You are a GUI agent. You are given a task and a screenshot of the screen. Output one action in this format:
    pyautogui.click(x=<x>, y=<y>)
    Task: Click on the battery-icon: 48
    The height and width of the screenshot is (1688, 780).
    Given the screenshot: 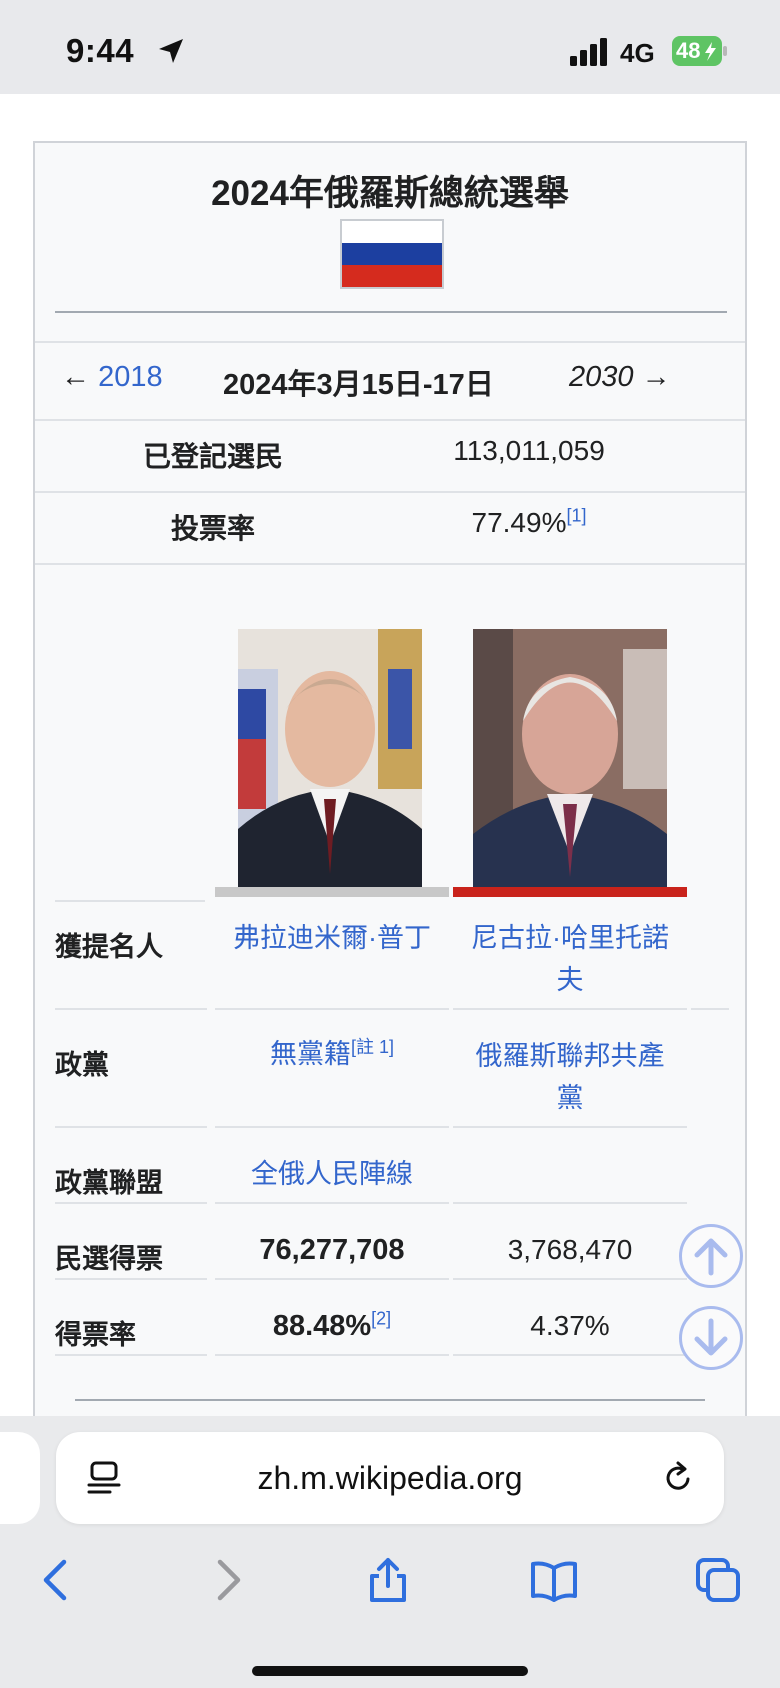 What is the action you would take?
    pyautogui.click(x=700, y=51)
    